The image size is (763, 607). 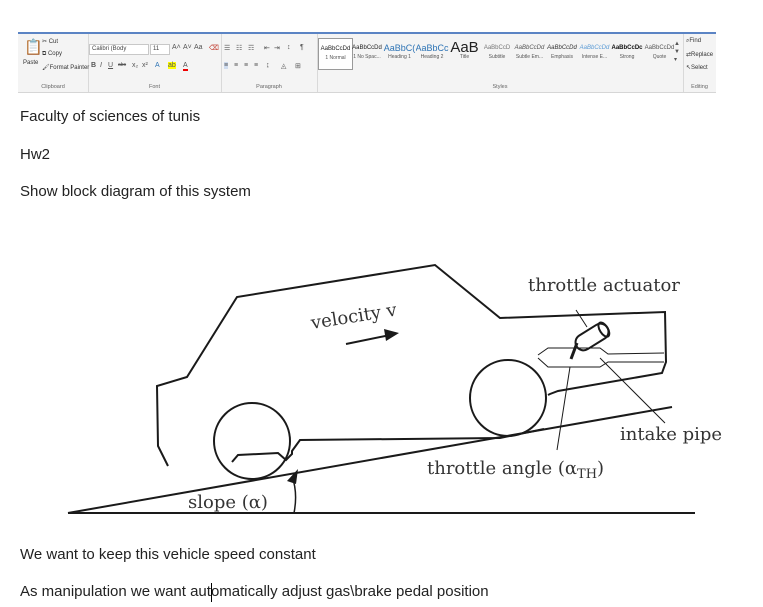 I want to click on throttle-actuator-label: throttle actuator, so click(x=604, y=285).